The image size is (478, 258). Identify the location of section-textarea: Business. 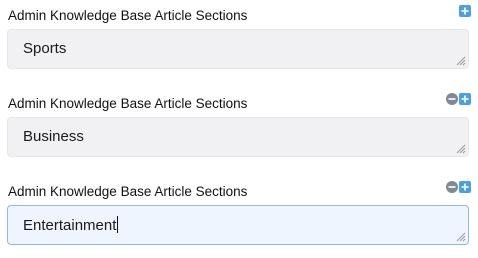
(238, 137).